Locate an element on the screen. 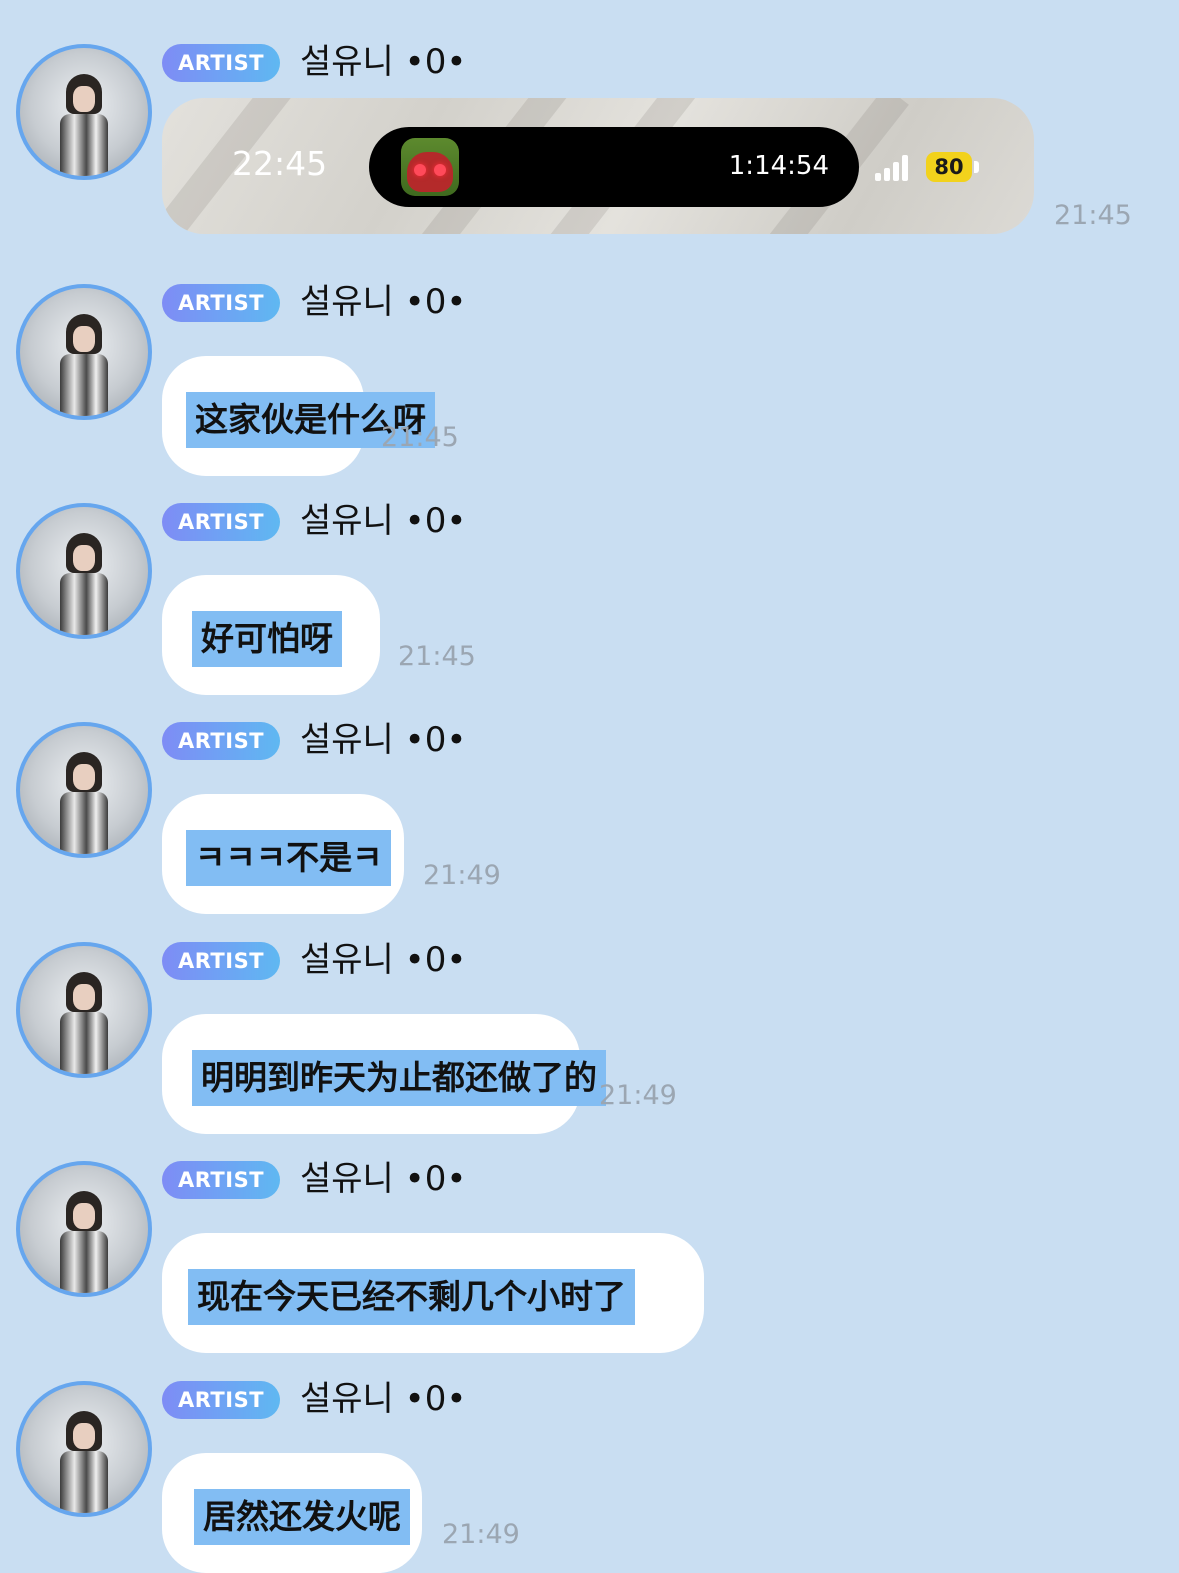 Image resolution: width=1179 pixels, height=1573 pixels. screenshot-clock: 22:45 is located at coordinates (280, 163).